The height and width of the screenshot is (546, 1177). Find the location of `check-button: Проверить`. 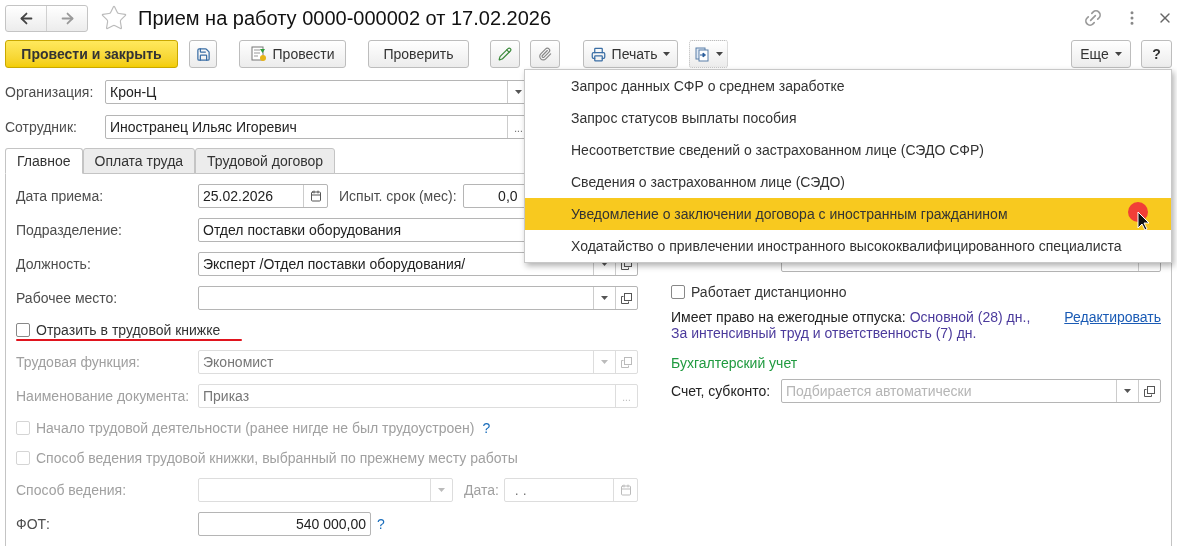

check-button: Проверить is located at coordinates (418, 54).